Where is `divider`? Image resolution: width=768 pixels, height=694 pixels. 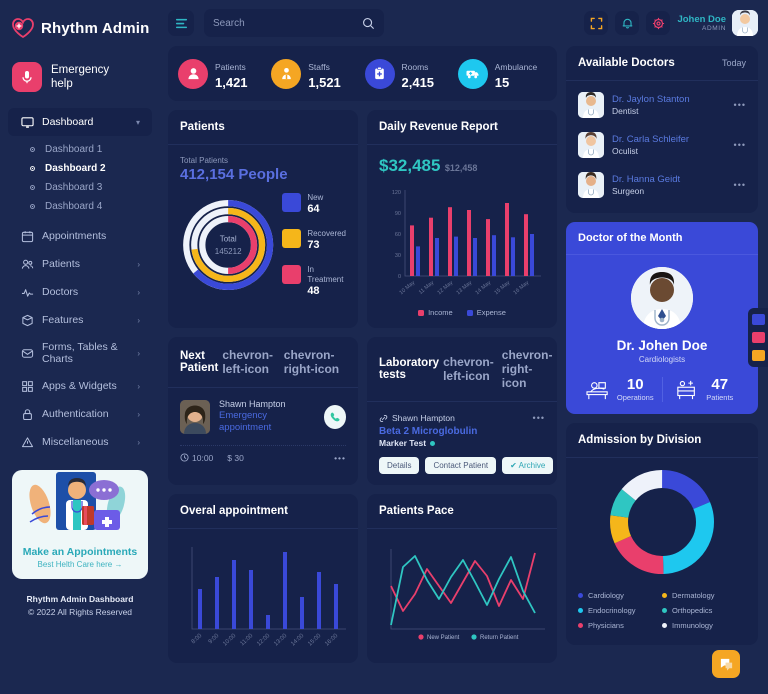 divider is located at coordinates (263, 445).